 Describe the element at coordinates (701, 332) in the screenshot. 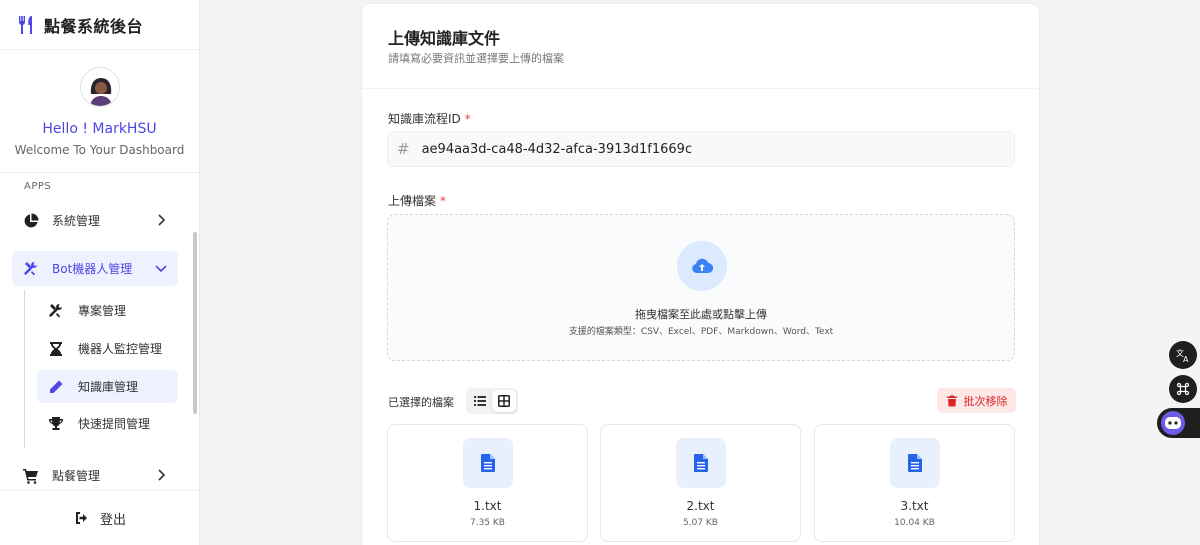

I see `dropzone-sub-text: 支援的檔案類型：CSV、Excel、PDF、Markdown、Word、Text` at that location.